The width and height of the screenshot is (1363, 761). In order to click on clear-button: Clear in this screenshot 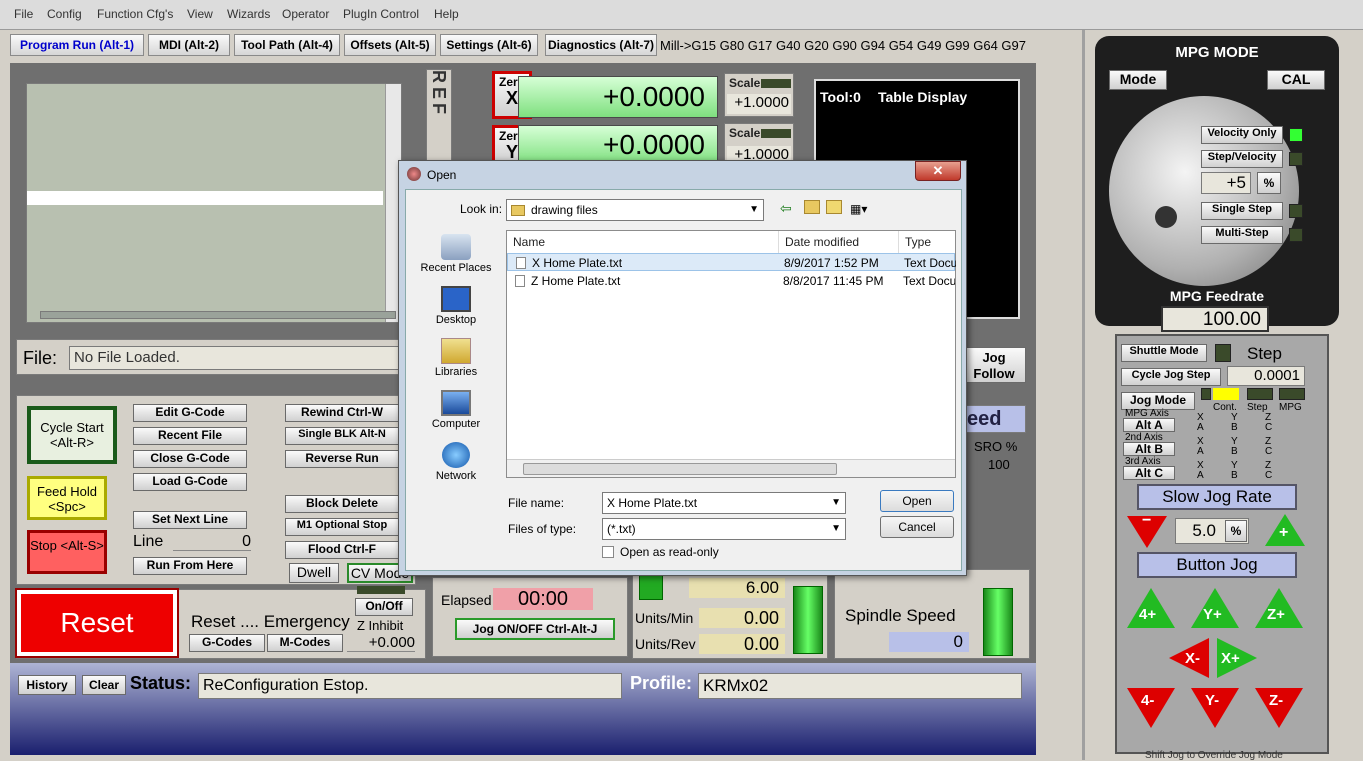, I will do `click(104, 685)`.